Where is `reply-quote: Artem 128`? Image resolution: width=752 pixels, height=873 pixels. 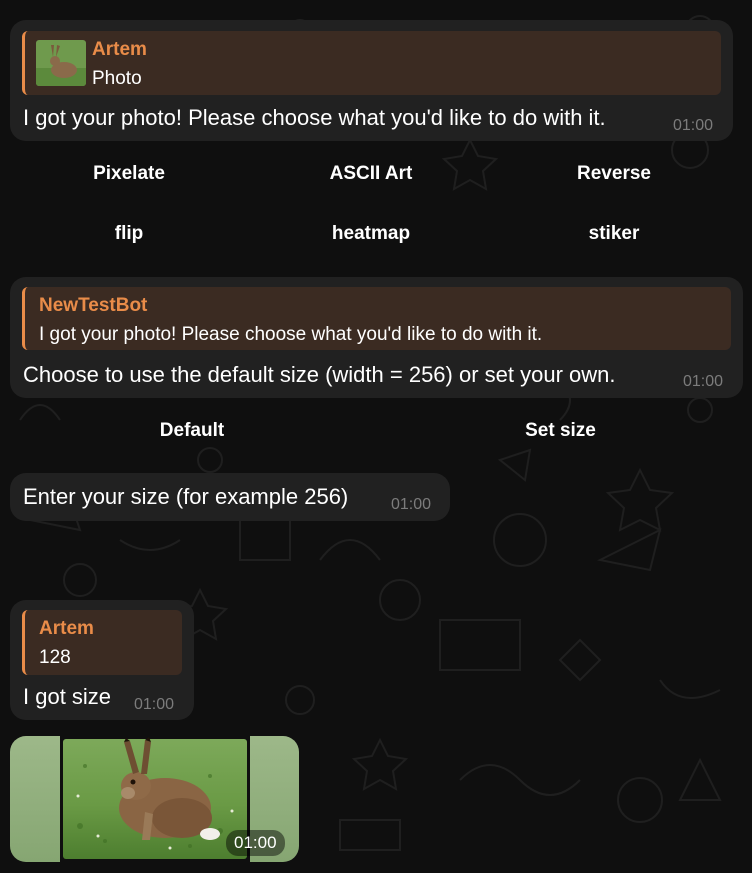 reply-quote: Artem 128 is located at coordinates (102, 642).